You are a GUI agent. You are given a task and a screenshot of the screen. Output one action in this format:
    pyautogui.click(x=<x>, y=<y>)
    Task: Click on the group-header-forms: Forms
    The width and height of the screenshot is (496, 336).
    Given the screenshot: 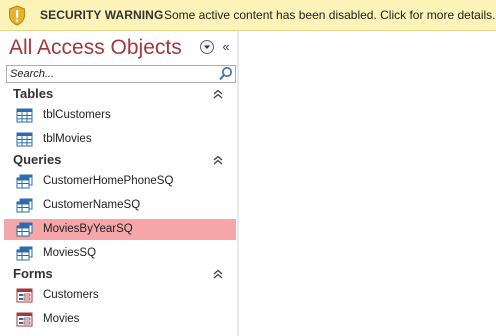 What is the action you would take?
    pyautogui.click(x=120, y=274)
    